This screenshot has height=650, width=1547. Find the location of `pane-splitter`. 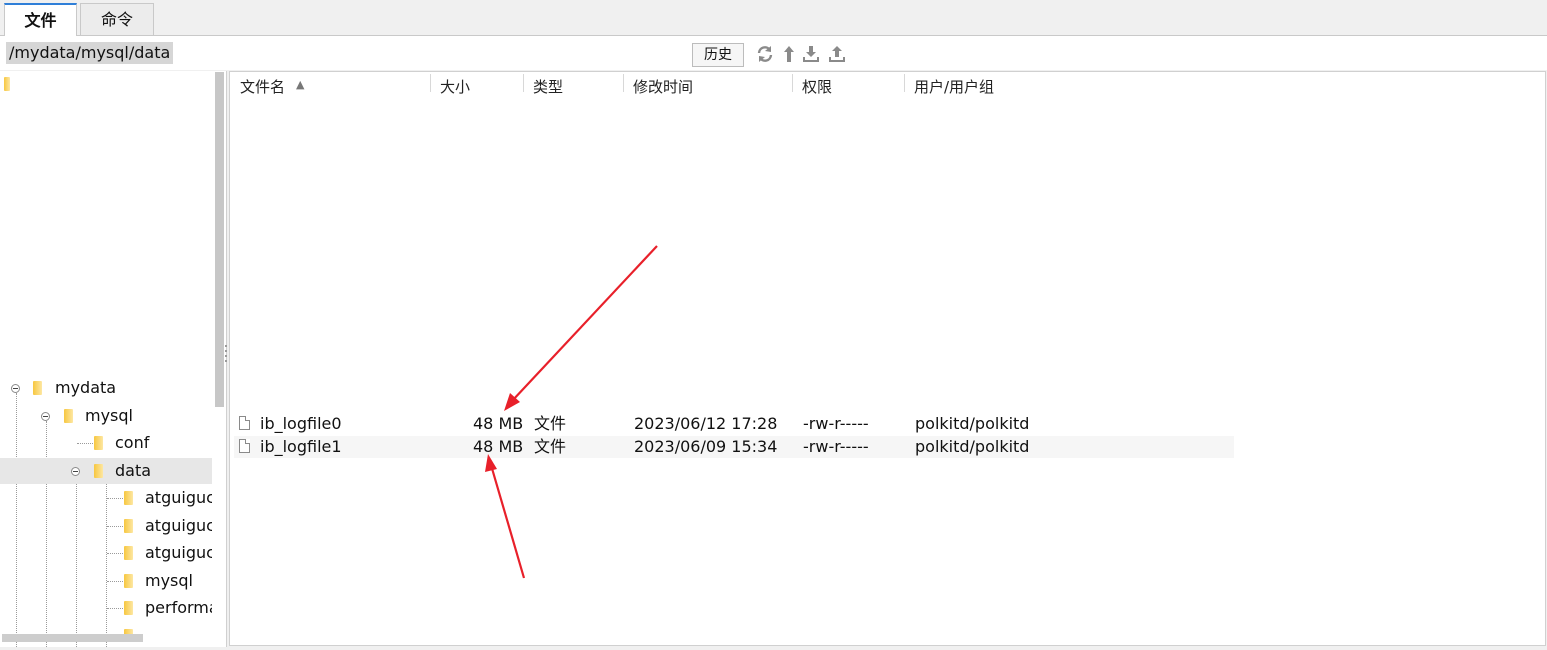

pane-splitter is located at coordinates (226, 360).